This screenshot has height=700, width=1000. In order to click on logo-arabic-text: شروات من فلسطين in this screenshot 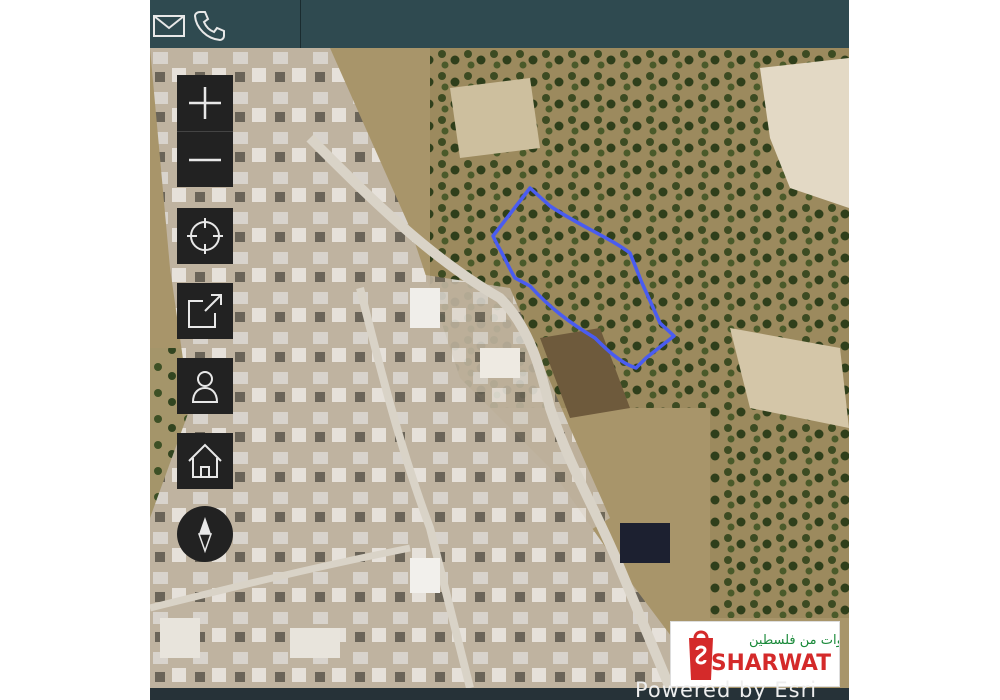, I will do `click(794, 640)`.